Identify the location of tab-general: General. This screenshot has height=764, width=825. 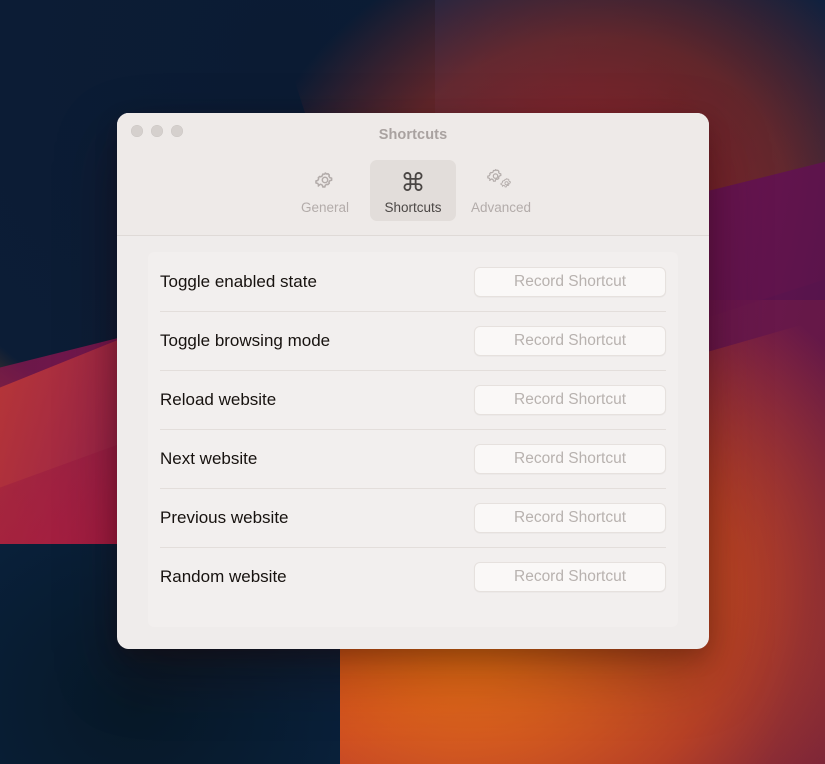
(325, 190).